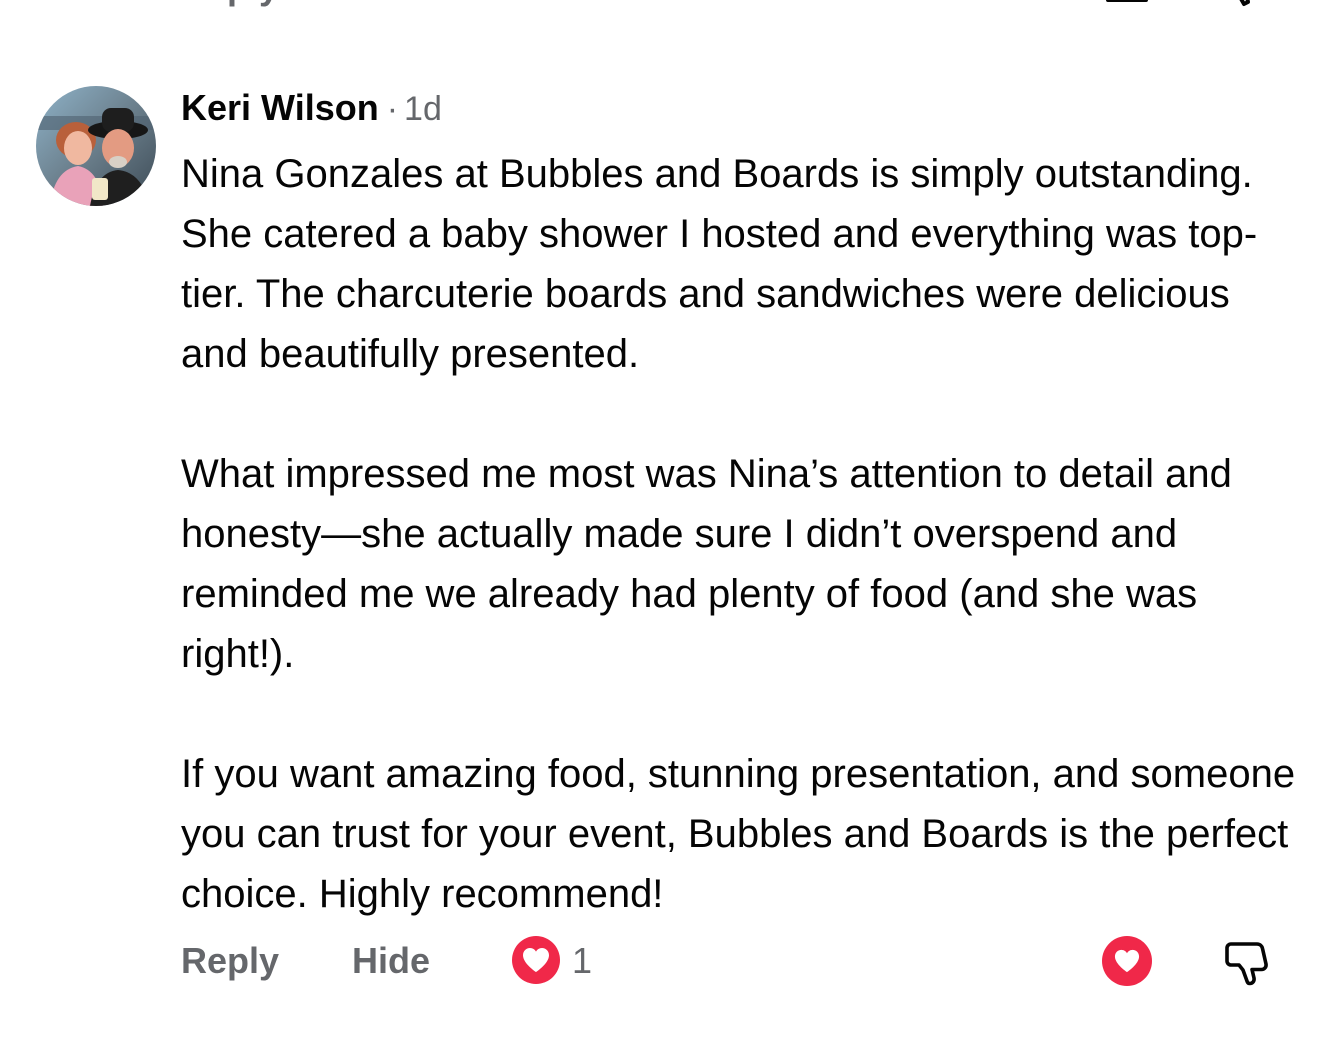 The width and height of the screenshot is (1320, 1054). I want to click on heart-button-glyph-icon, so click(1127, 961).